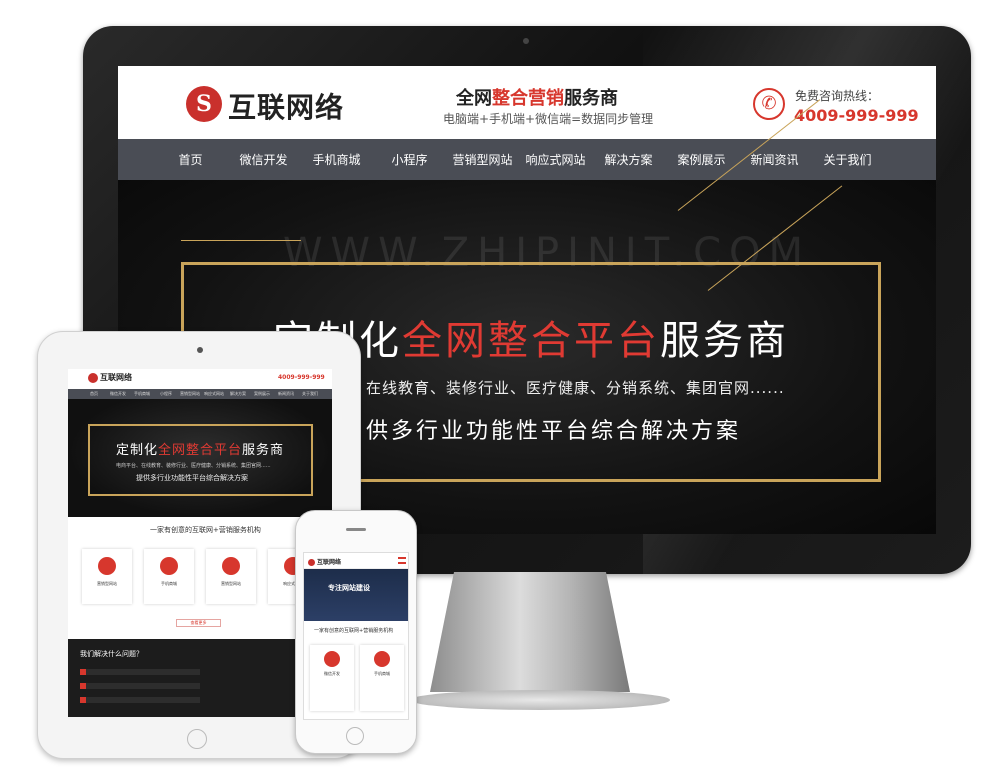  Describe the element at coordinates (116, 377) in the screenshot. I see `tablet-logo-text: 互联网络` at that location.